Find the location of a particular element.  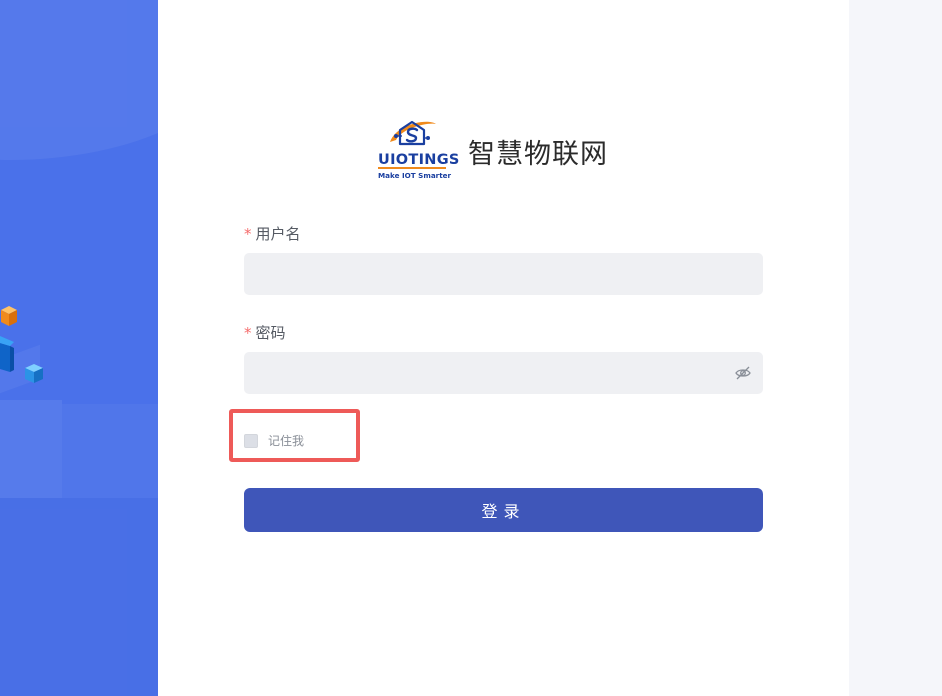

remember-me-row: 记住我 is located at coordinates (274, 440).